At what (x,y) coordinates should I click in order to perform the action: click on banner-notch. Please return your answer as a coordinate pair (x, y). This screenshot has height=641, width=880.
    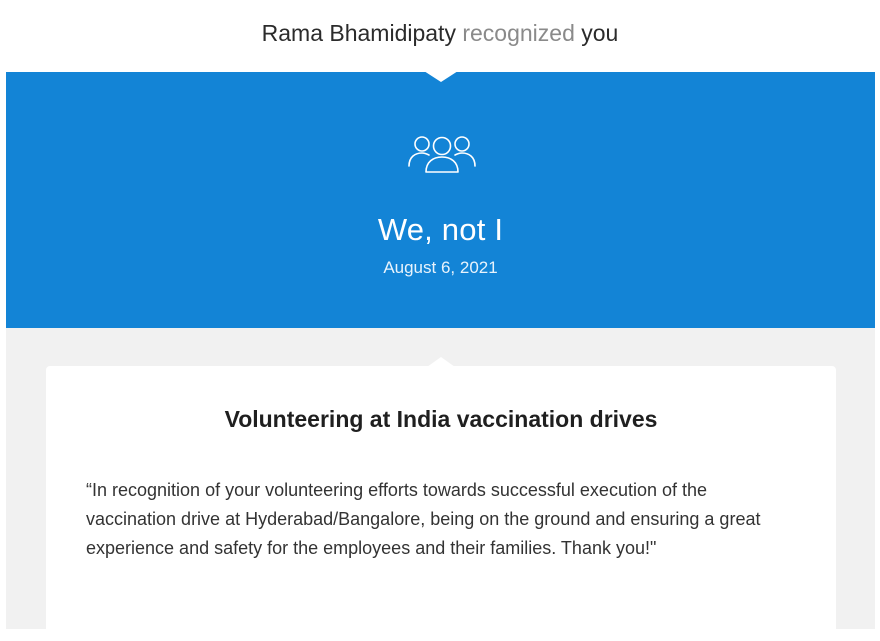
    Looking at the image, I should click on (440, 76).